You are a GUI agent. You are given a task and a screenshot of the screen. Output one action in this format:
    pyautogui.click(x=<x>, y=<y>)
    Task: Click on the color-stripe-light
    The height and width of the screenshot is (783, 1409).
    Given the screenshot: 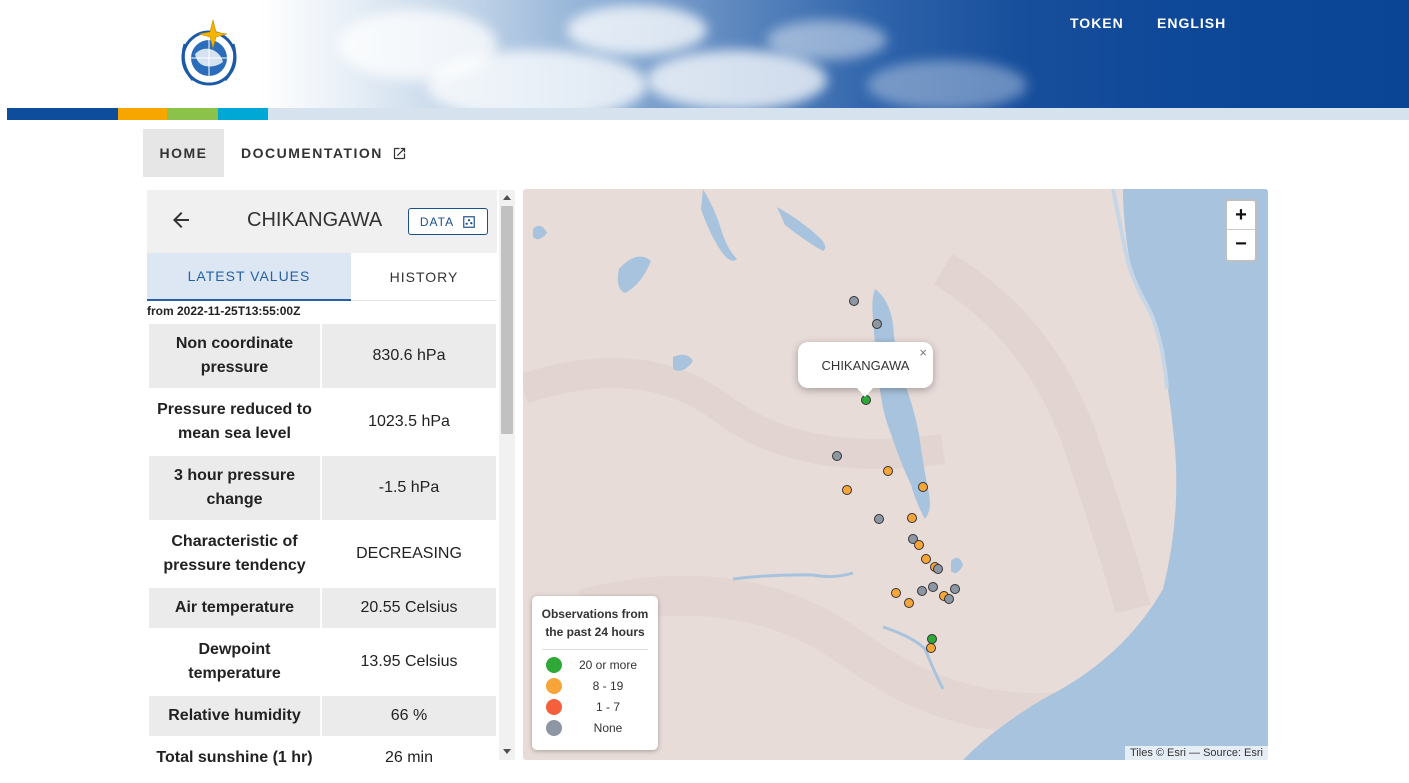 What is the action you would take?
    pyautogui.click(x=838, y=114)
    